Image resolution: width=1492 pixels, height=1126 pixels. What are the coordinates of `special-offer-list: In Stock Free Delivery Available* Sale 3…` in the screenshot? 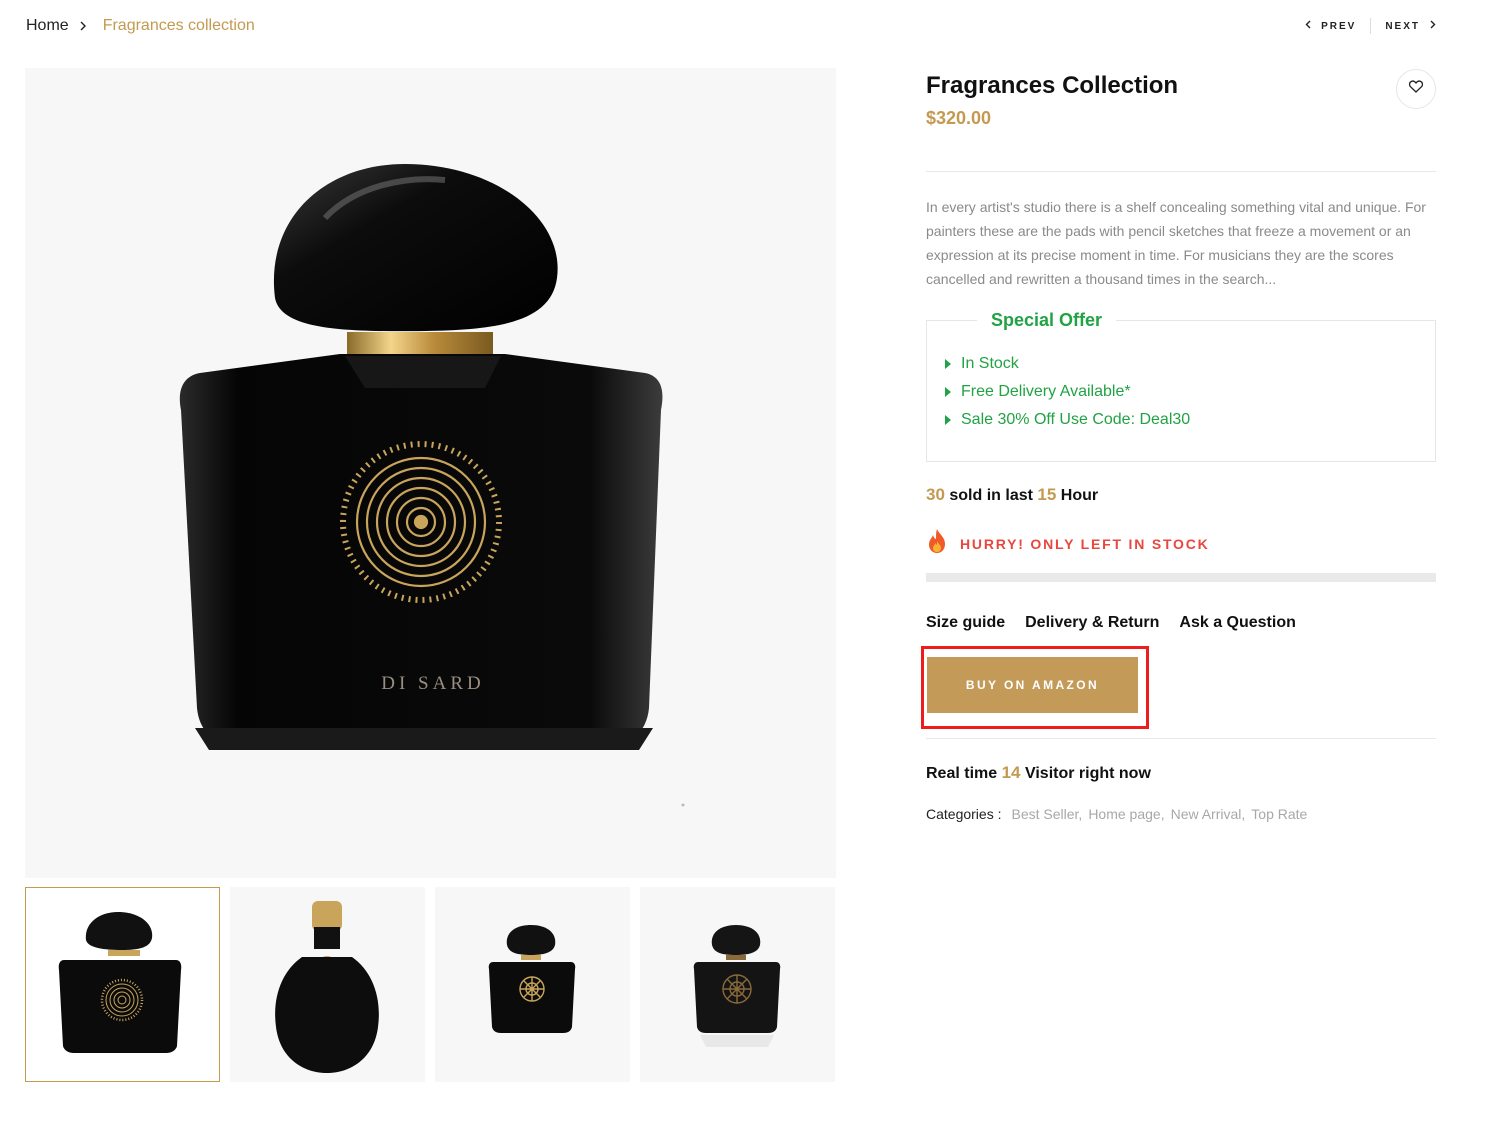 It's located at (1066, 395).